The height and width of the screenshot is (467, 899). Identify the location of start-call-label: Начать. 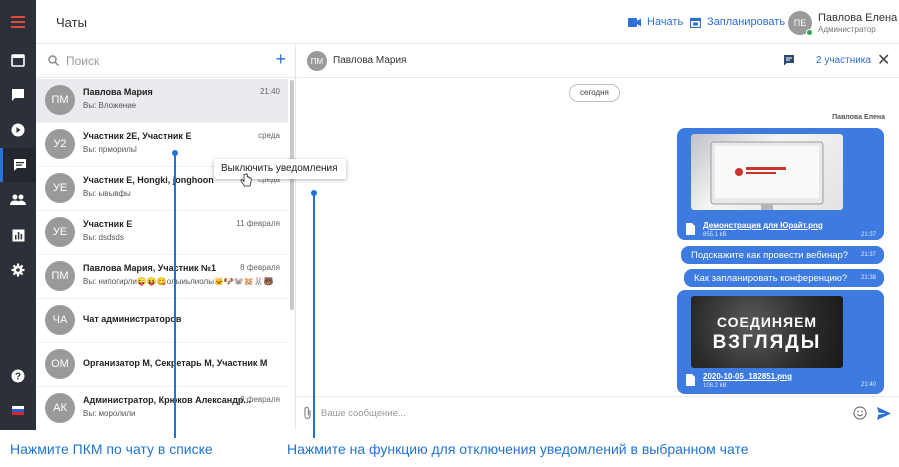
(665, 22).